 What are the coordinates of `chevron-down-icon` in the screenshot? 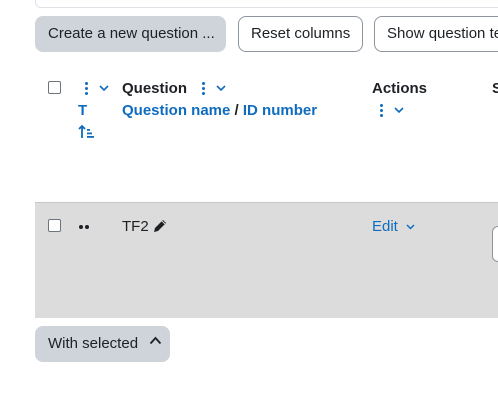 It's located at (104, 88).